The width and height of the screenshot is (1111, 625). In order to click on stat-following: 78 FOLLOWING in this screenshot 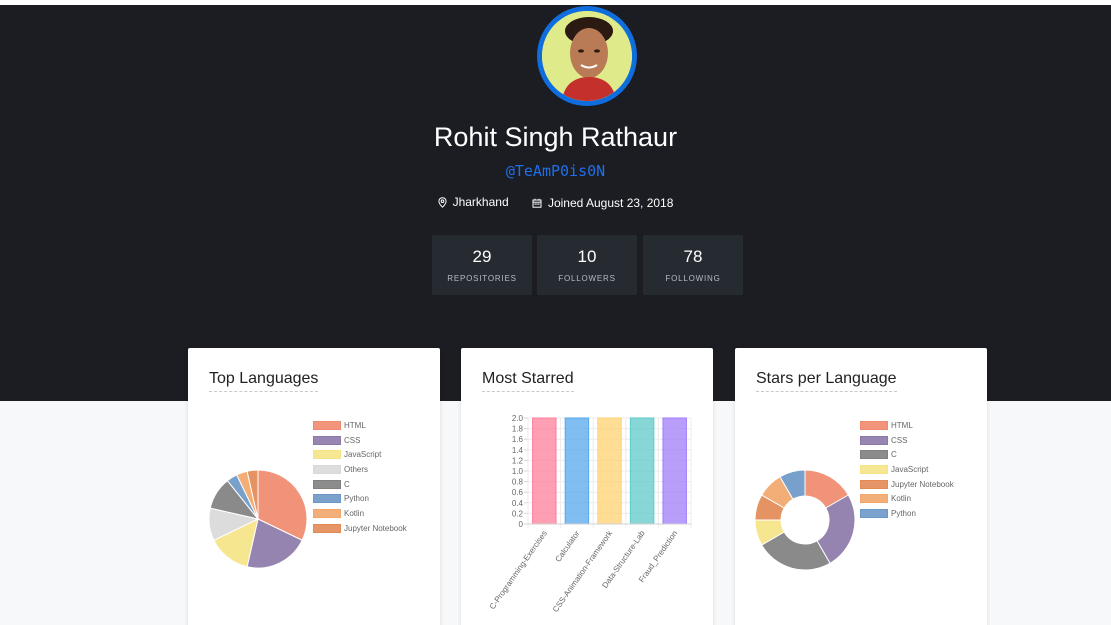, I will do `click(693, 265)`.